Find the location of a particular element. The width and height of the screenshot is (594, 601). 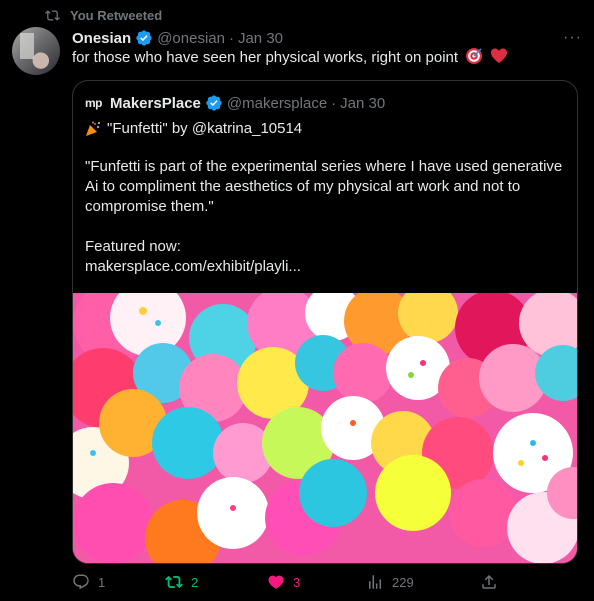

author-handle: @onesian is located at coordinates (191, 38).